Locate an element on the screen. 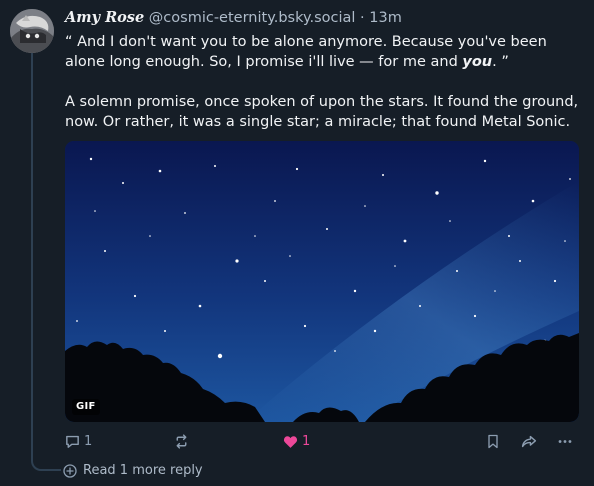  handle: @cosmic-eternity.bsky.social is located at coordinates (252, 18).